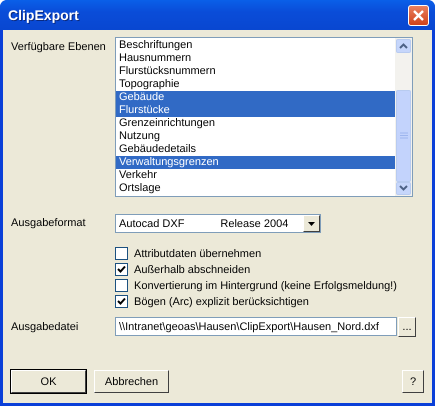 This screenshot has height=406, width=435. I want to click on format-value: Autocad DXF, so click(151, 224).